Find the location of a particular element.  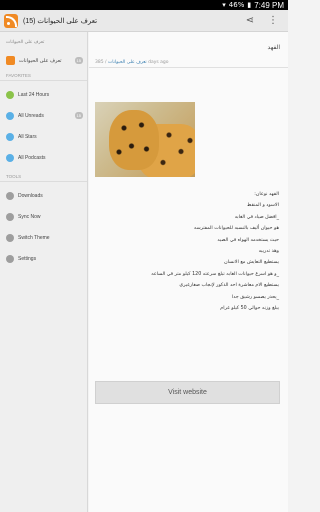

sidebar-item-all-stars: All Stars is located at coordinates (43, 136).